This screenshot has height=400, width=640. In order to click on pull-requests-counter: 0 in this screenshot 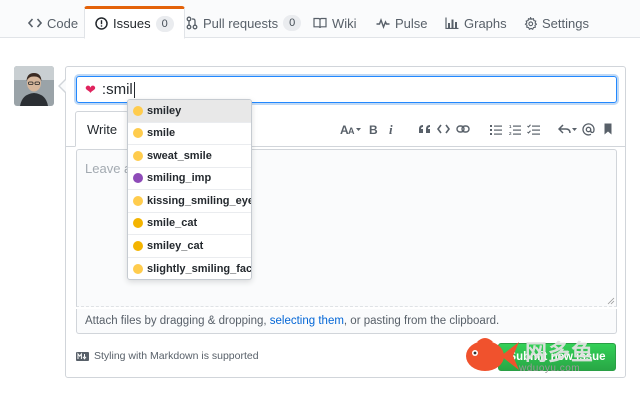, I will do `click(292, 23)`.